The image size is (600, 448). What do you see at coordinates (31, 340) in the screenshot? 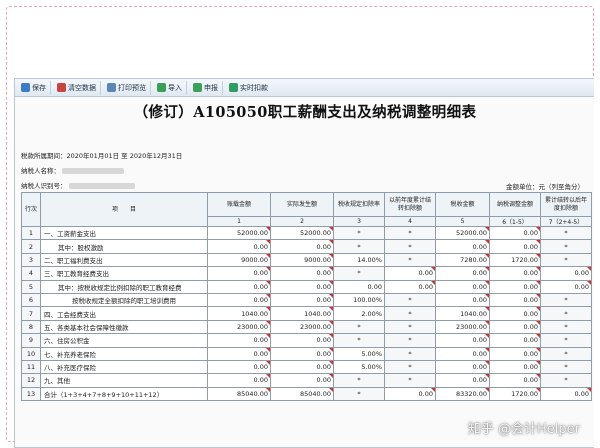
I see `row-number: 9` at bounding box center [31, 340].